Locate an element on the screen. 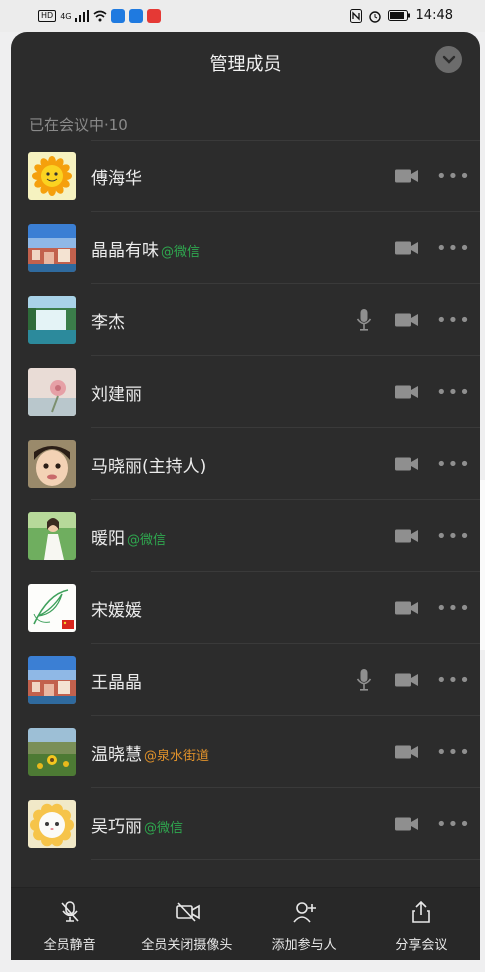  toolbar-label: 全员静音 is located at coordinates (69, 945).